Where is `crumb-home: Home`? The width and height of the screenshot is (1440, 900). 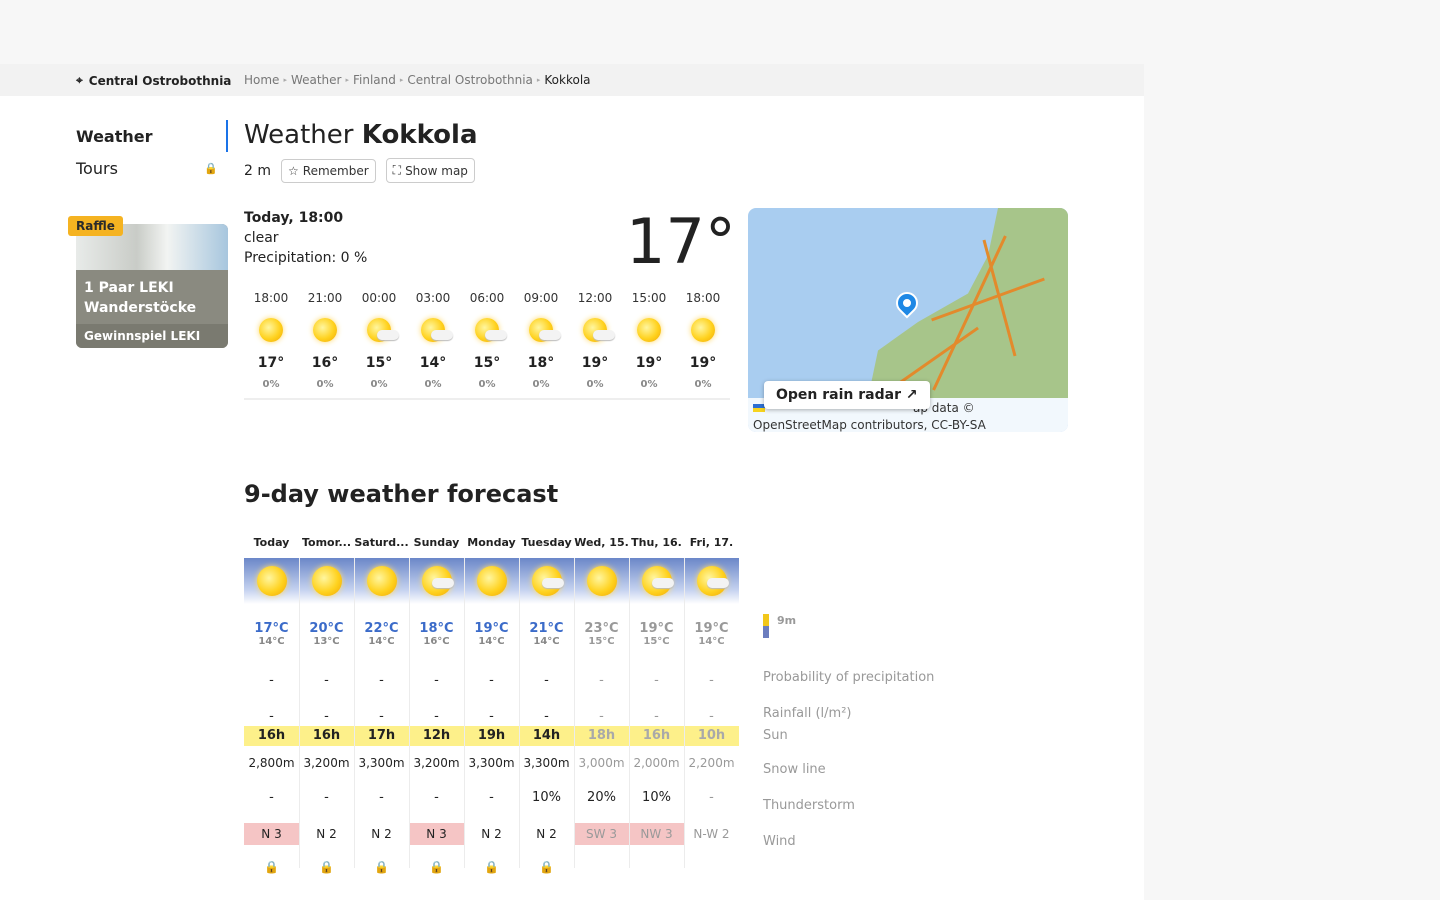
crumb-home: Home is located at coordinates (261, 80).